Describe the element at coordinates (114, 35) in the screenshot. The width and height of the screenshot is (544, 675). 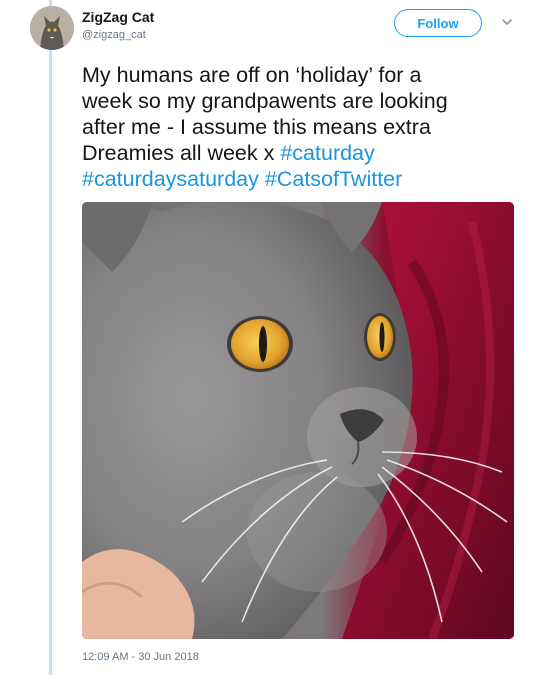
I see `author-handle: @zigzag_cat` at that location.